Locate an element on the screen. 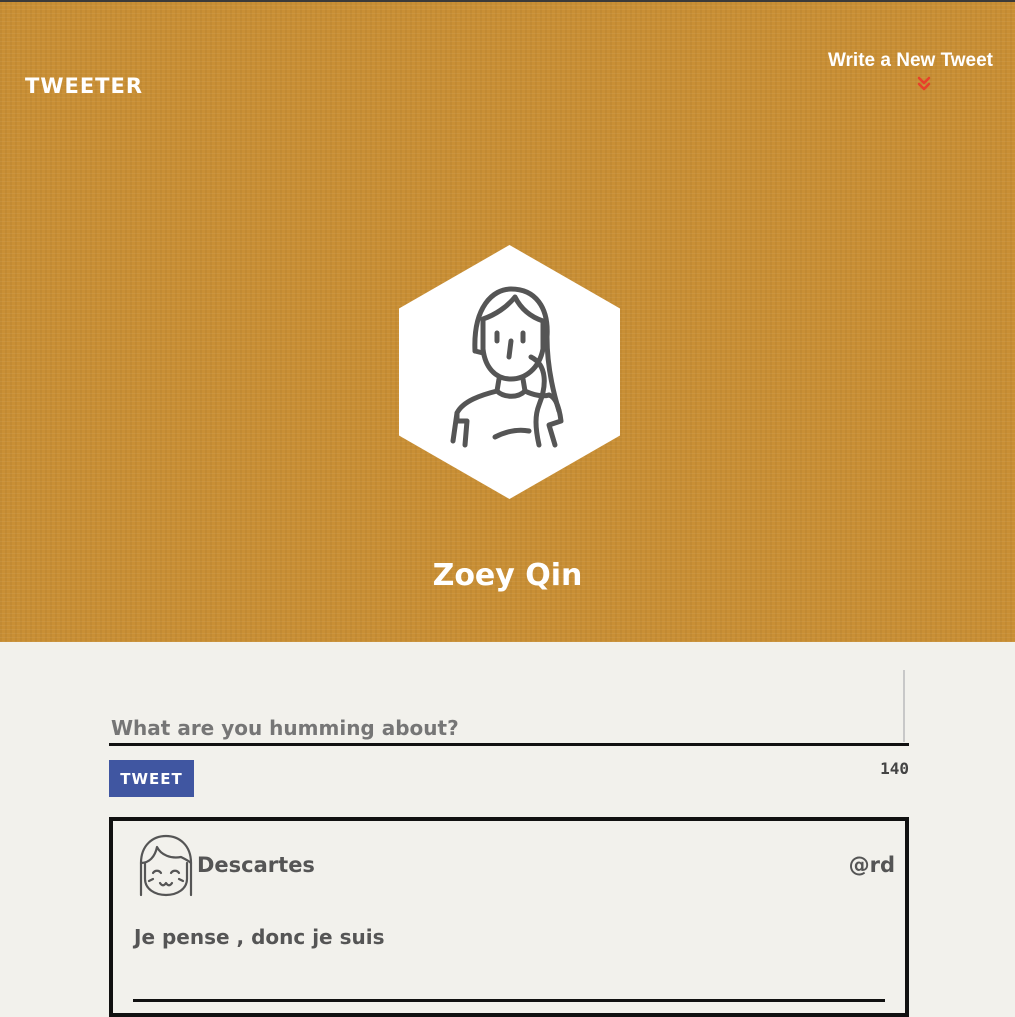 The width and height of the screenshot is (1015, 1017). char-counter: 140 is located at coordinates (894, 768).